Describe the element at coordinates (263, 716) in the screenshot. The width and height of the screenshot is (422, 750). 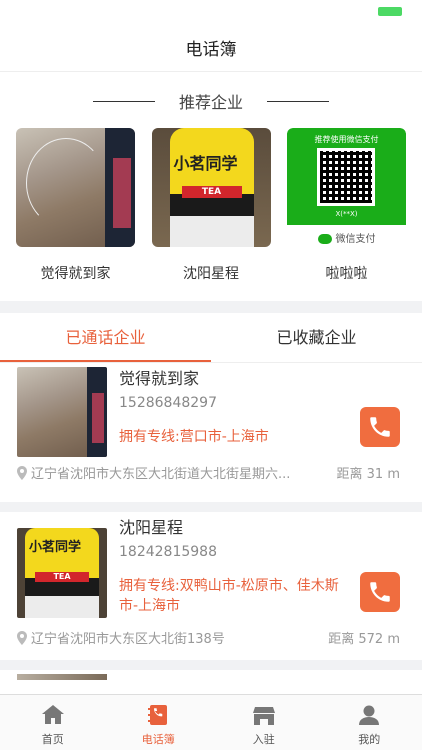
I see `store-icon` at that location.